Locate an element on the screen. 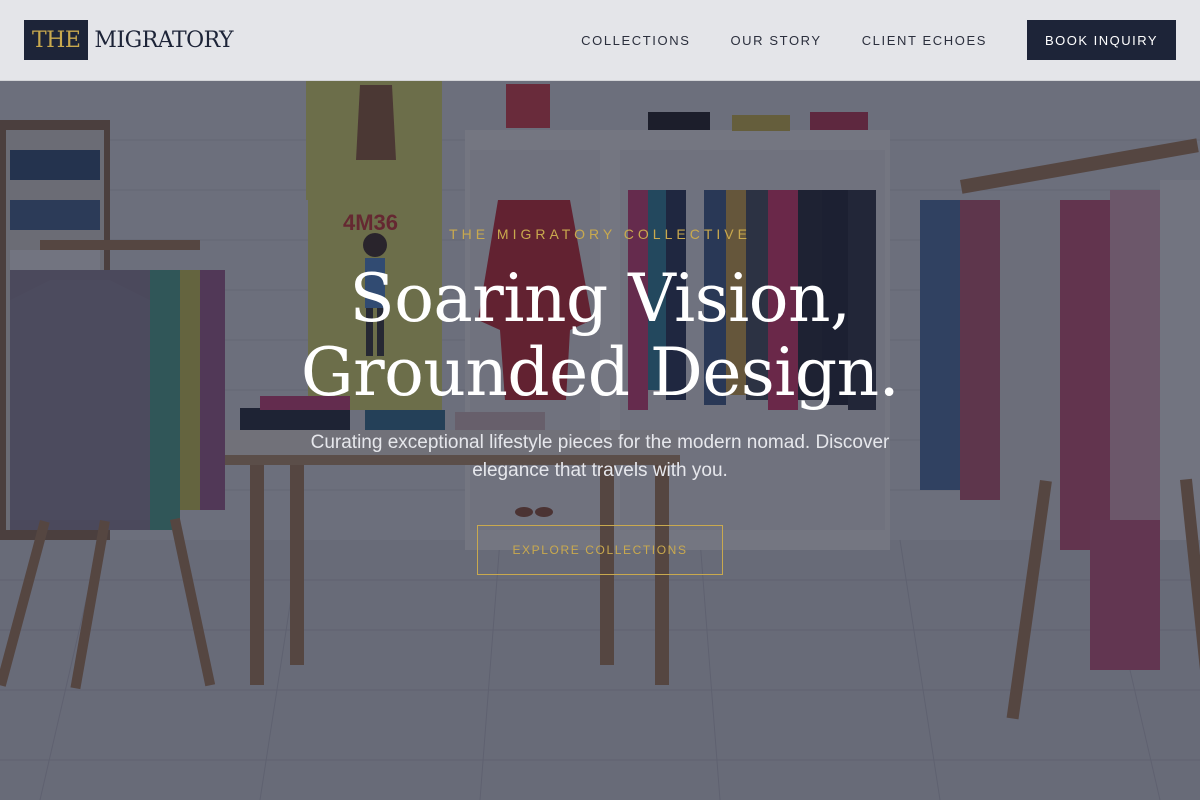 Image resolution: width=1200 pixels, height=800 pixels. nav-link-client-echoes: CLIENT ECHOES is located at coordinates (924, 40).